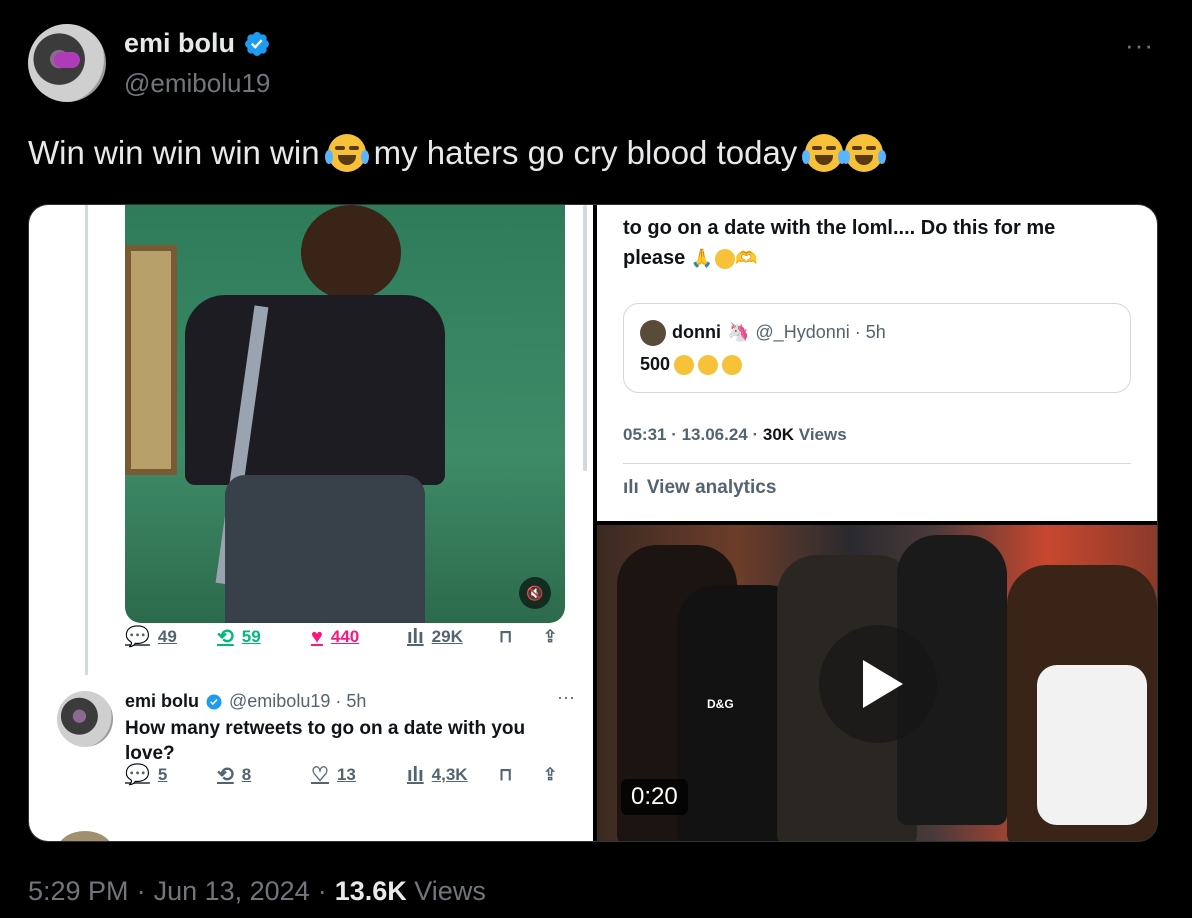 Image resolution: width=1192 pixels, height=918 pixels. What do you see at coordinates (720, 704) in the screenshot?
I see `shirt-text: D&G` at bounding box center [720, 704].